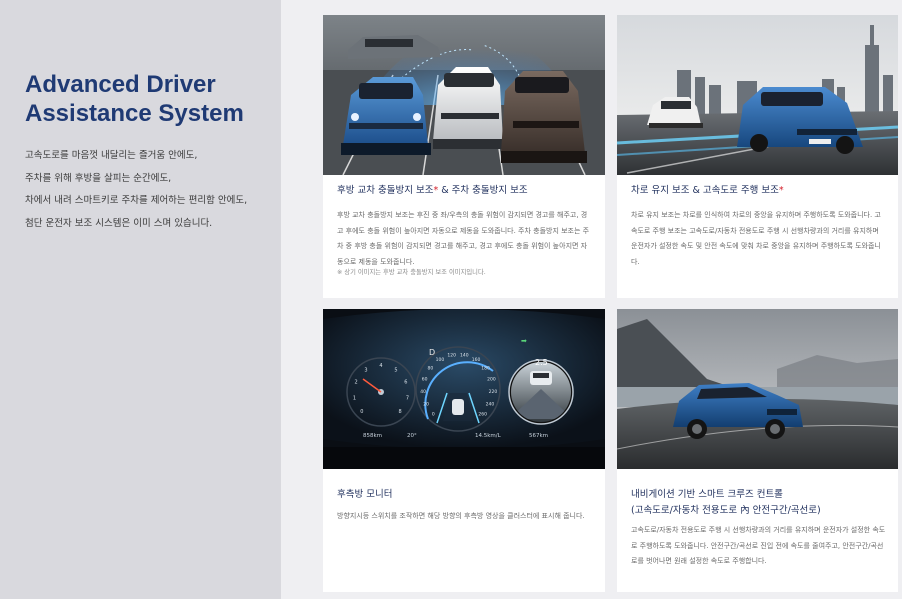  Describe the element at coordinates (380, 366) in the screenshot. I see `gauge-tick-label: 4` at that location.